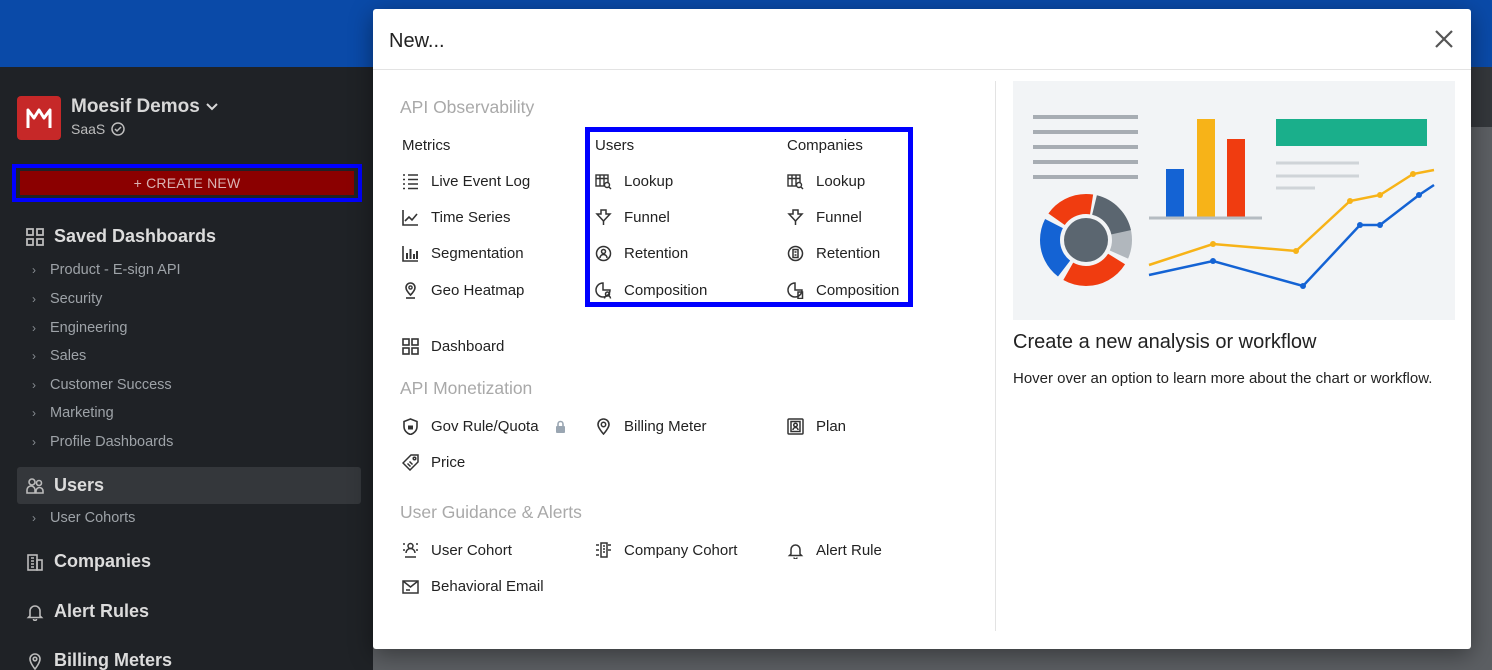 The height and width of the screenshot is (670, 1492). Describe the element at coordinates (843, 290) in the screenshot. I see `companies-composition-item: Composition` at that location.